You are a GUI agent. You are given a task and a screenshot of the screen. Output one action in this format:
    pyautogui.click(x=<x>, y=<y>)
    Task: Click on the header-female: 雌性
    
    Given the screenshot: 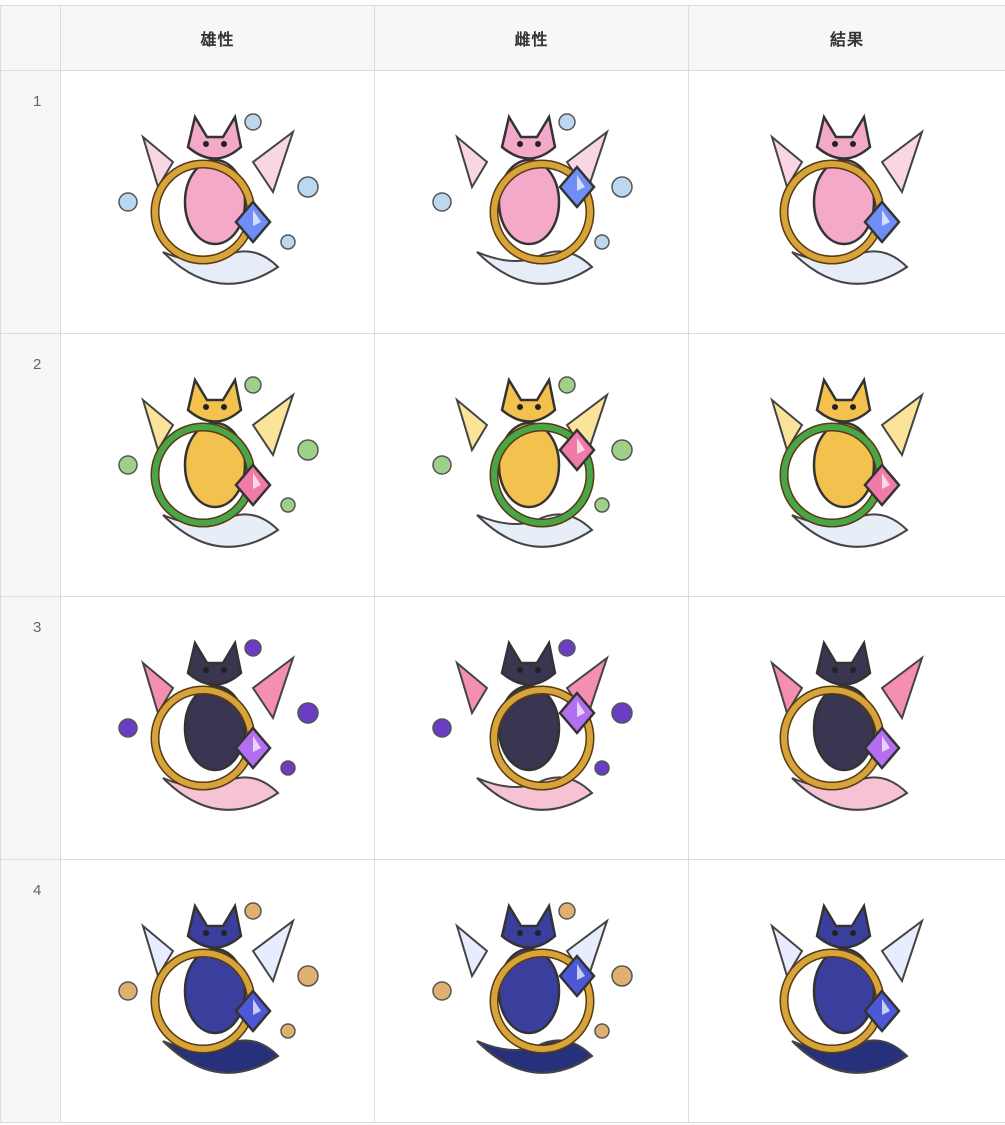 What is the action you would take?
    pyautogui.click(x=532, y=38)
    